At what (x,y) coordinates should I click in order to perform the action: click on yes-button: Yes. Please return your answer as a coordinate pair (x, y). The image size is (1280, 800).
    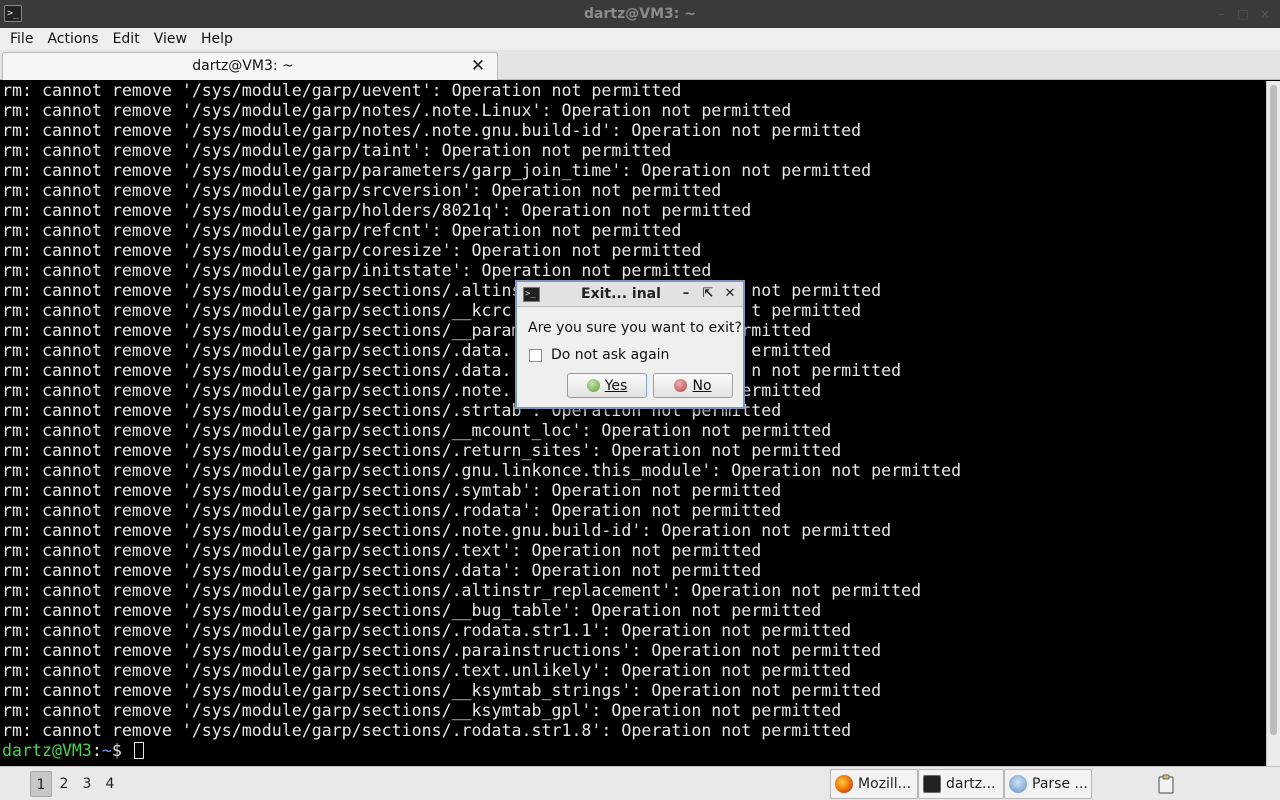
    Looking at the image, I should click on (607, 385).